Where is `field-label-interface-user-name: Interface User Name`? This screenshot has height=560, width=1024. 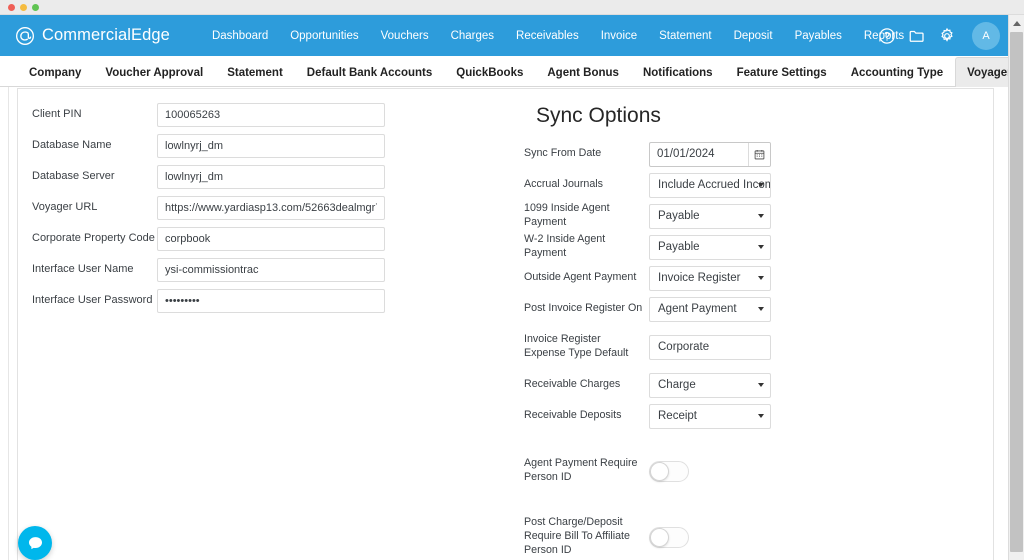
field-label-interface-user-name: Interface User Name is located at coordinates (83, 269).